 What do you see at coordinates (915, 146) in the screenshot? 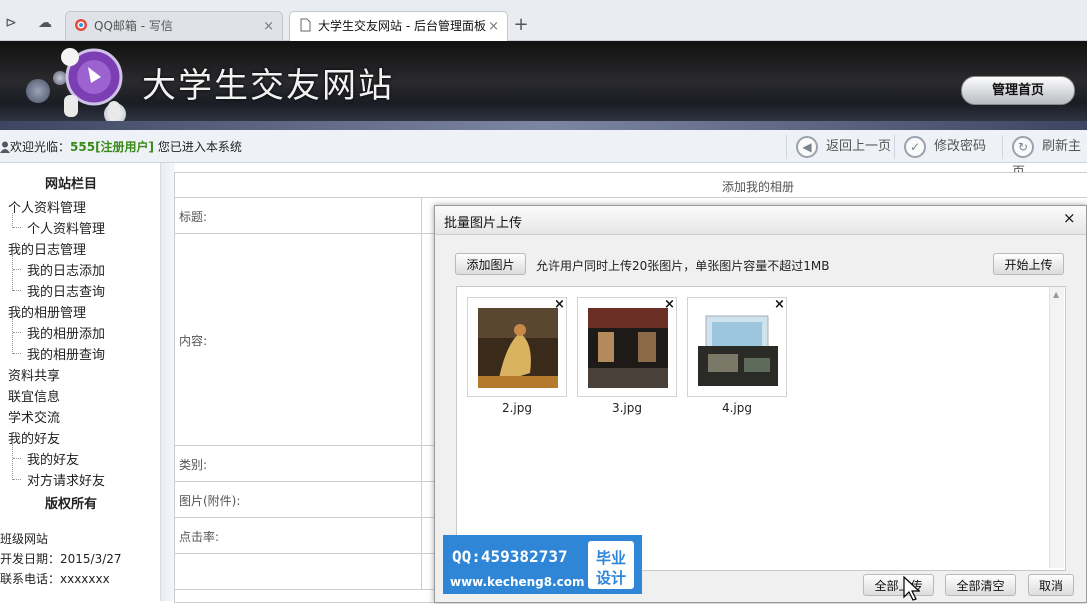
I see `key-icon: ✓` at bounding box center [915, 146].